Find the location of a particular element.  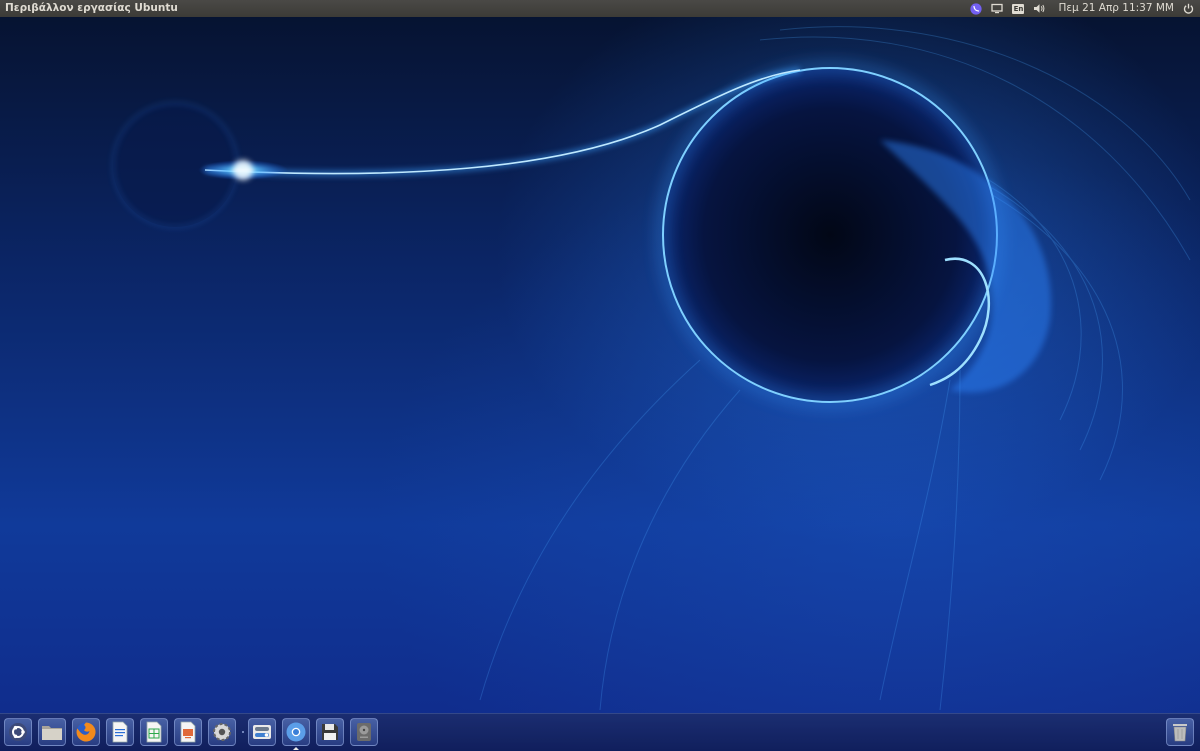

hard-drive-icon is located at coordinates (364, 732).